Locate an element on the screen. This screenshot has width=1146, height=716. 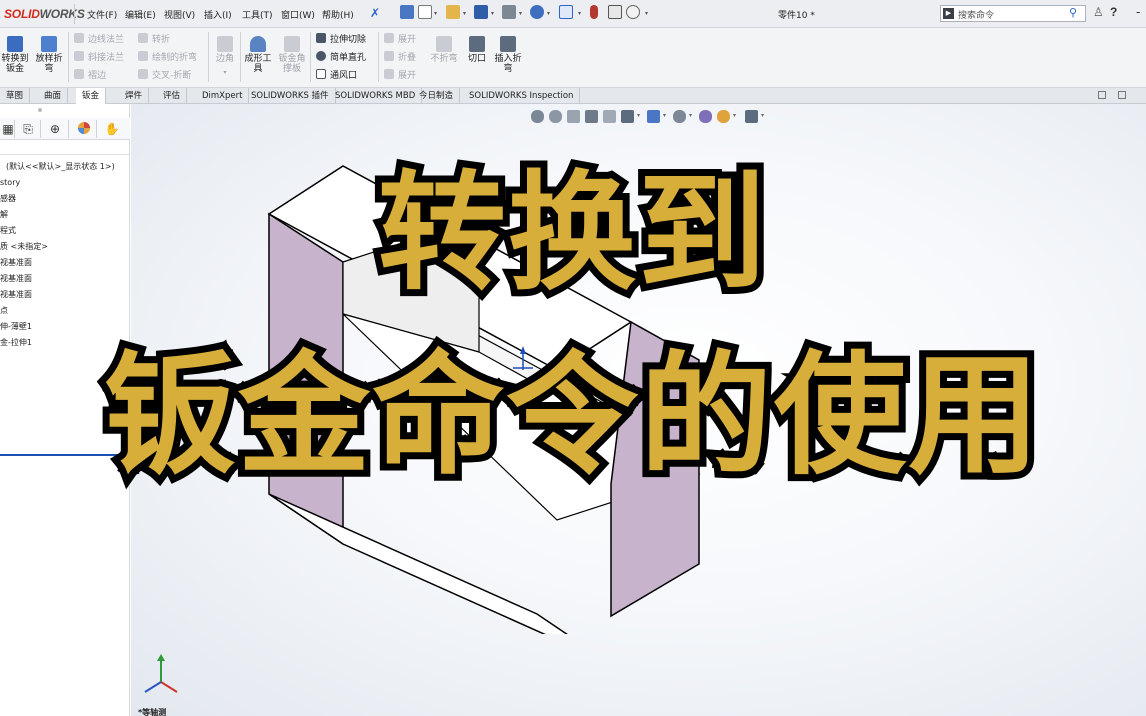
convert-to-sheetmetal-button: 转换到 钣金 is located at coordinates (15, 55).